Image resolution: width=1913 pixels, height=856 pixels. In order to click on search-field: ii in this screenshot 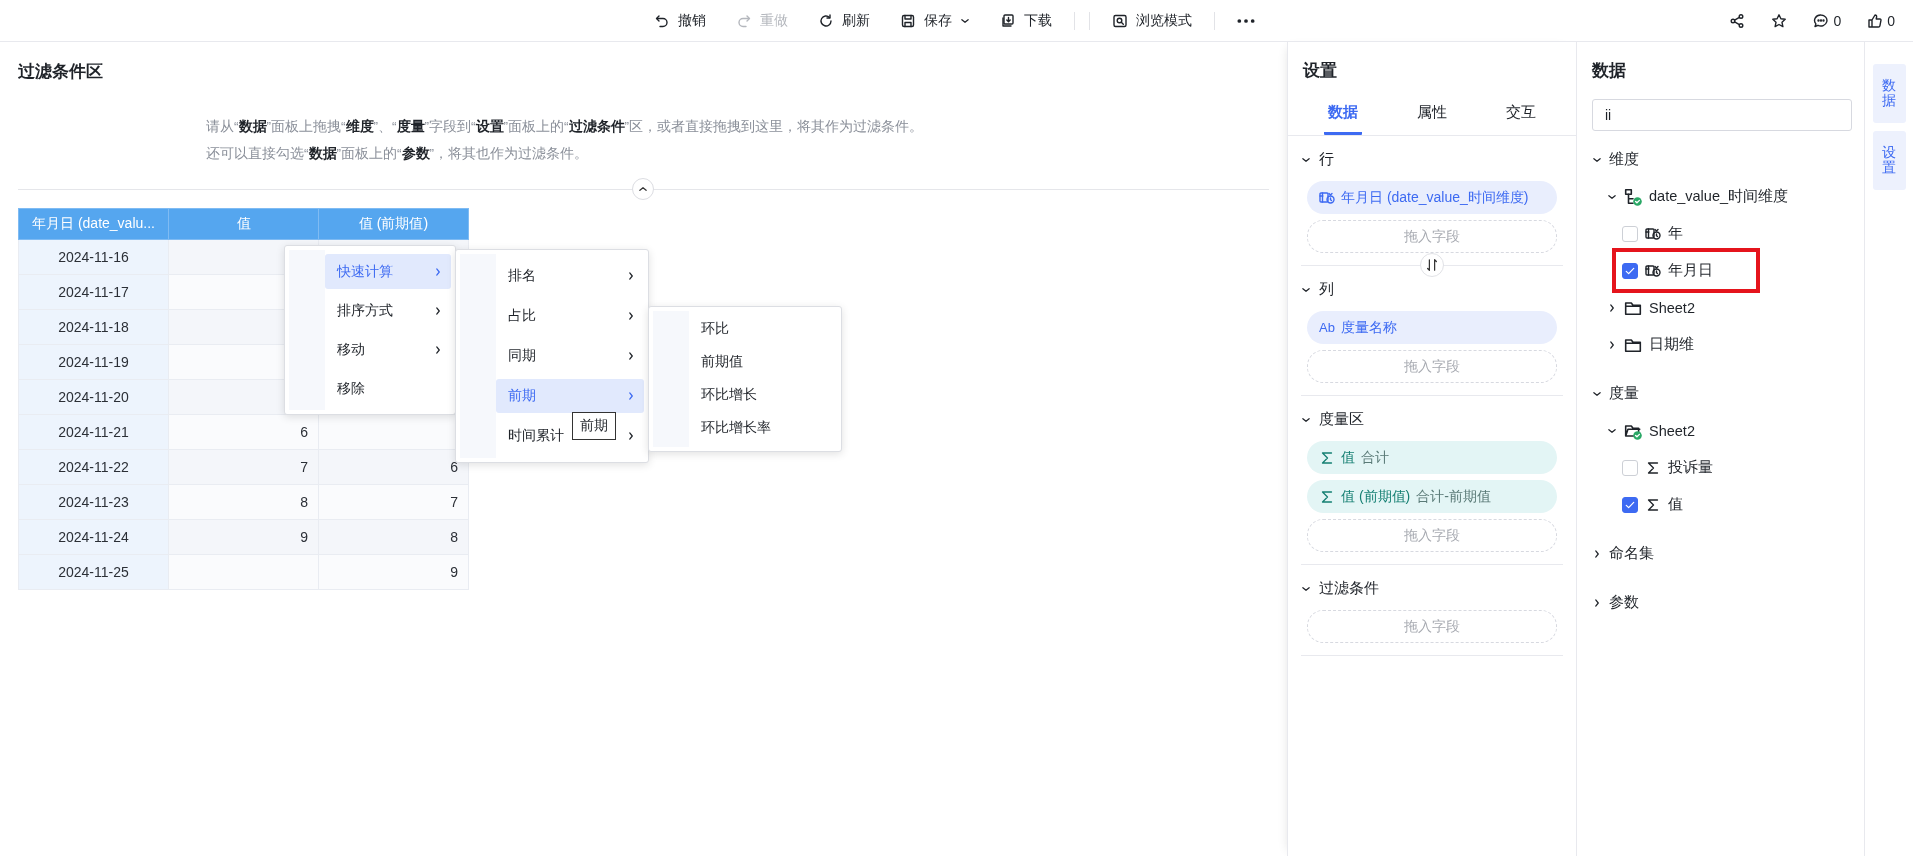, I will do `click(1722, 115)`.